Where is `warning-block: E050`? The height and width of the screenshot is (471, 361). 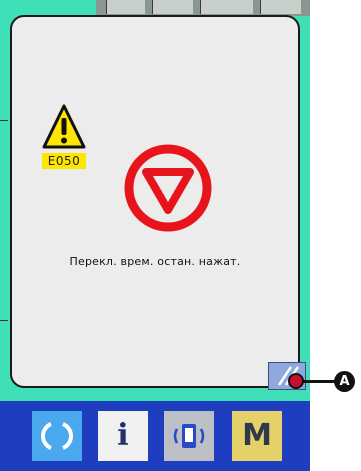 warning-block: E050 is located at coordinates (64, 142).